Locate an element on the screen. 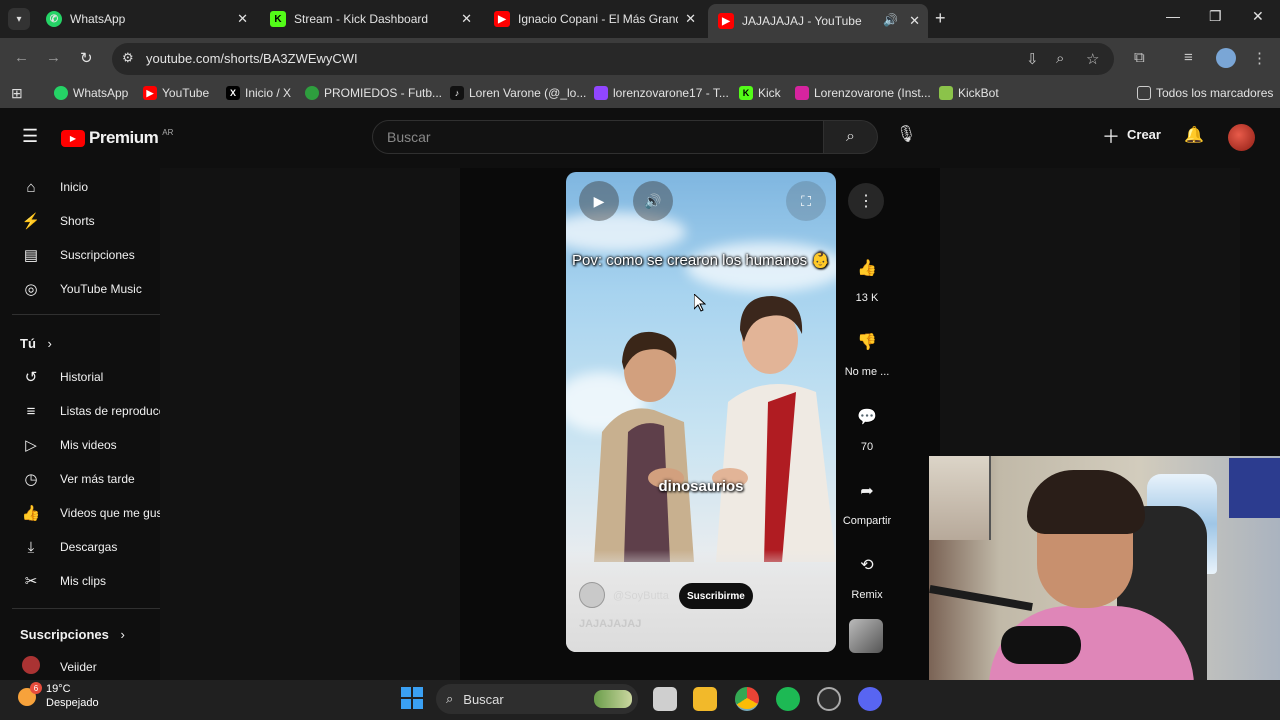 The height and width of the screenshot is (720, 1280). all-bookmarks-folder: Todos los marcadores is located at coordinates (1205, 93).